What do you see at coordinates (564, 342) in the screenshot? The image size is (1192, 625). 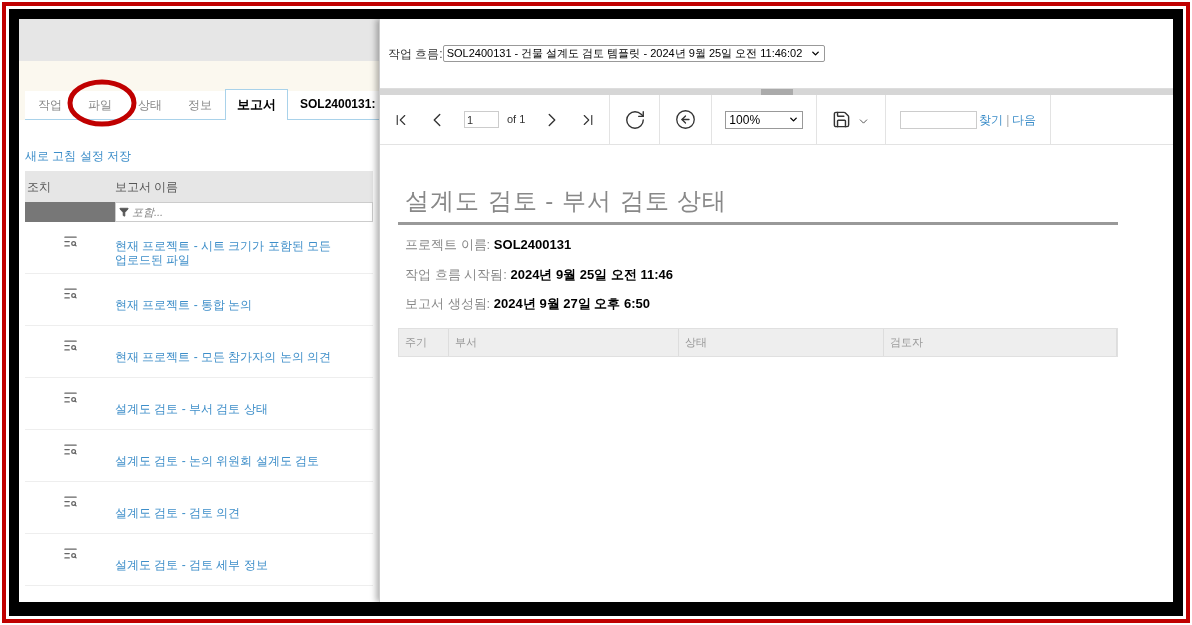 I see `column-header: 부서` at bounding box center [564, 342].